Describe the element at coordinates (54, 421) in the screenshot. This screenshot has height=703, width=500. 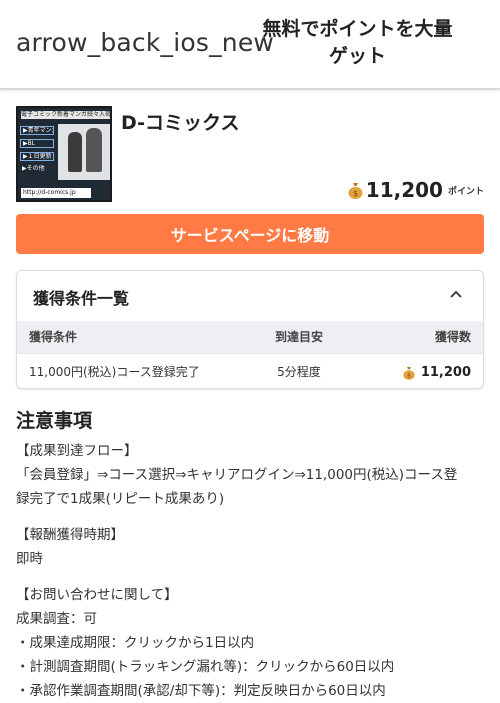
I see `notes-title: 注意事項` at that location.